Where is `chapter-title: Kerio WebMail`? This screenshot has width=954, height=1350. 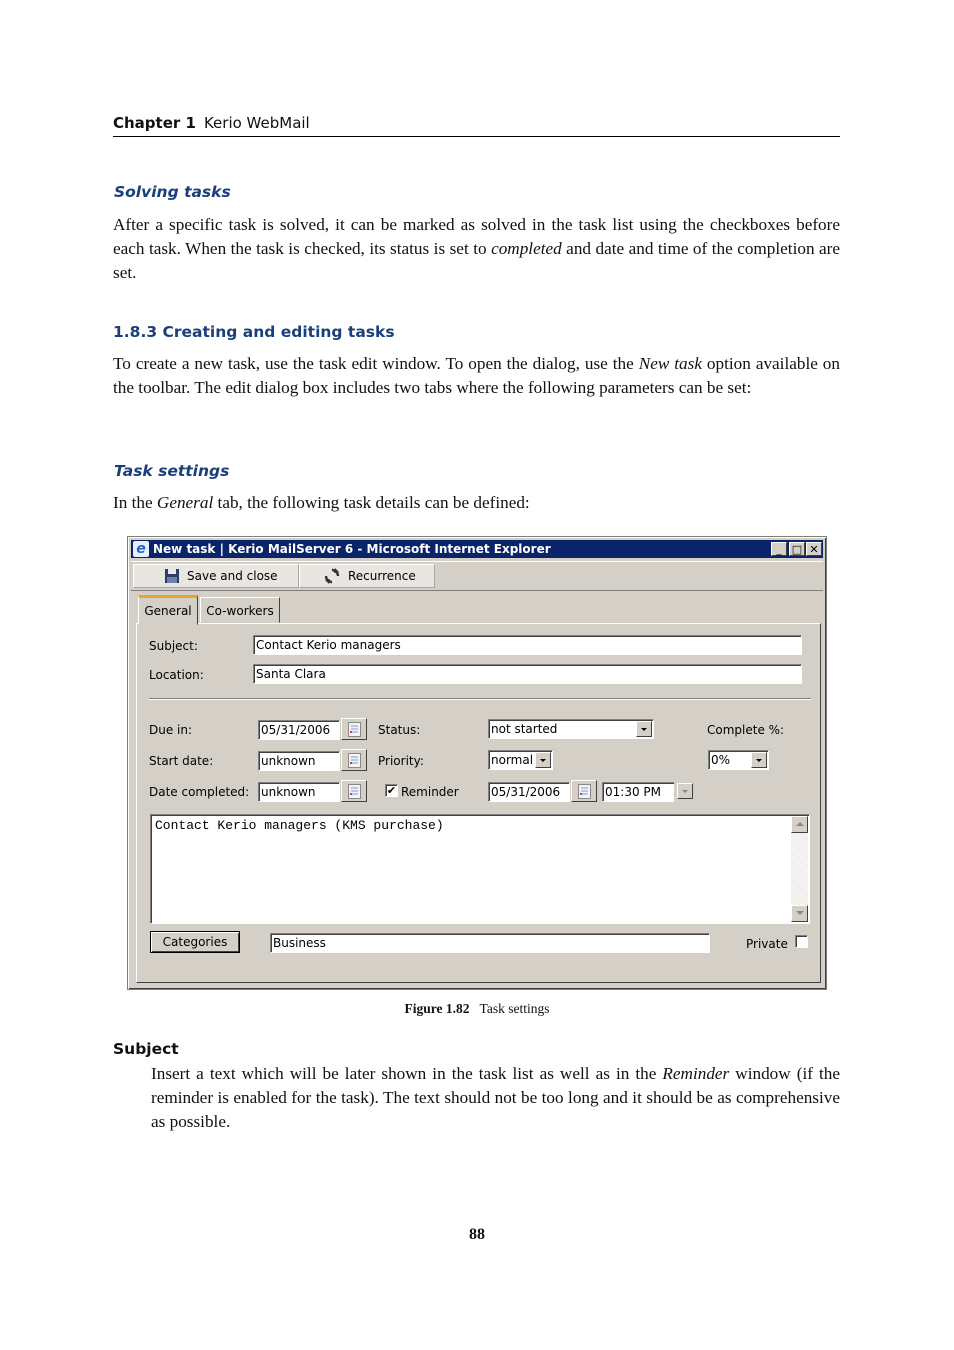
chapter-title: Kerio WebMail is located at coordinates (256, 123).